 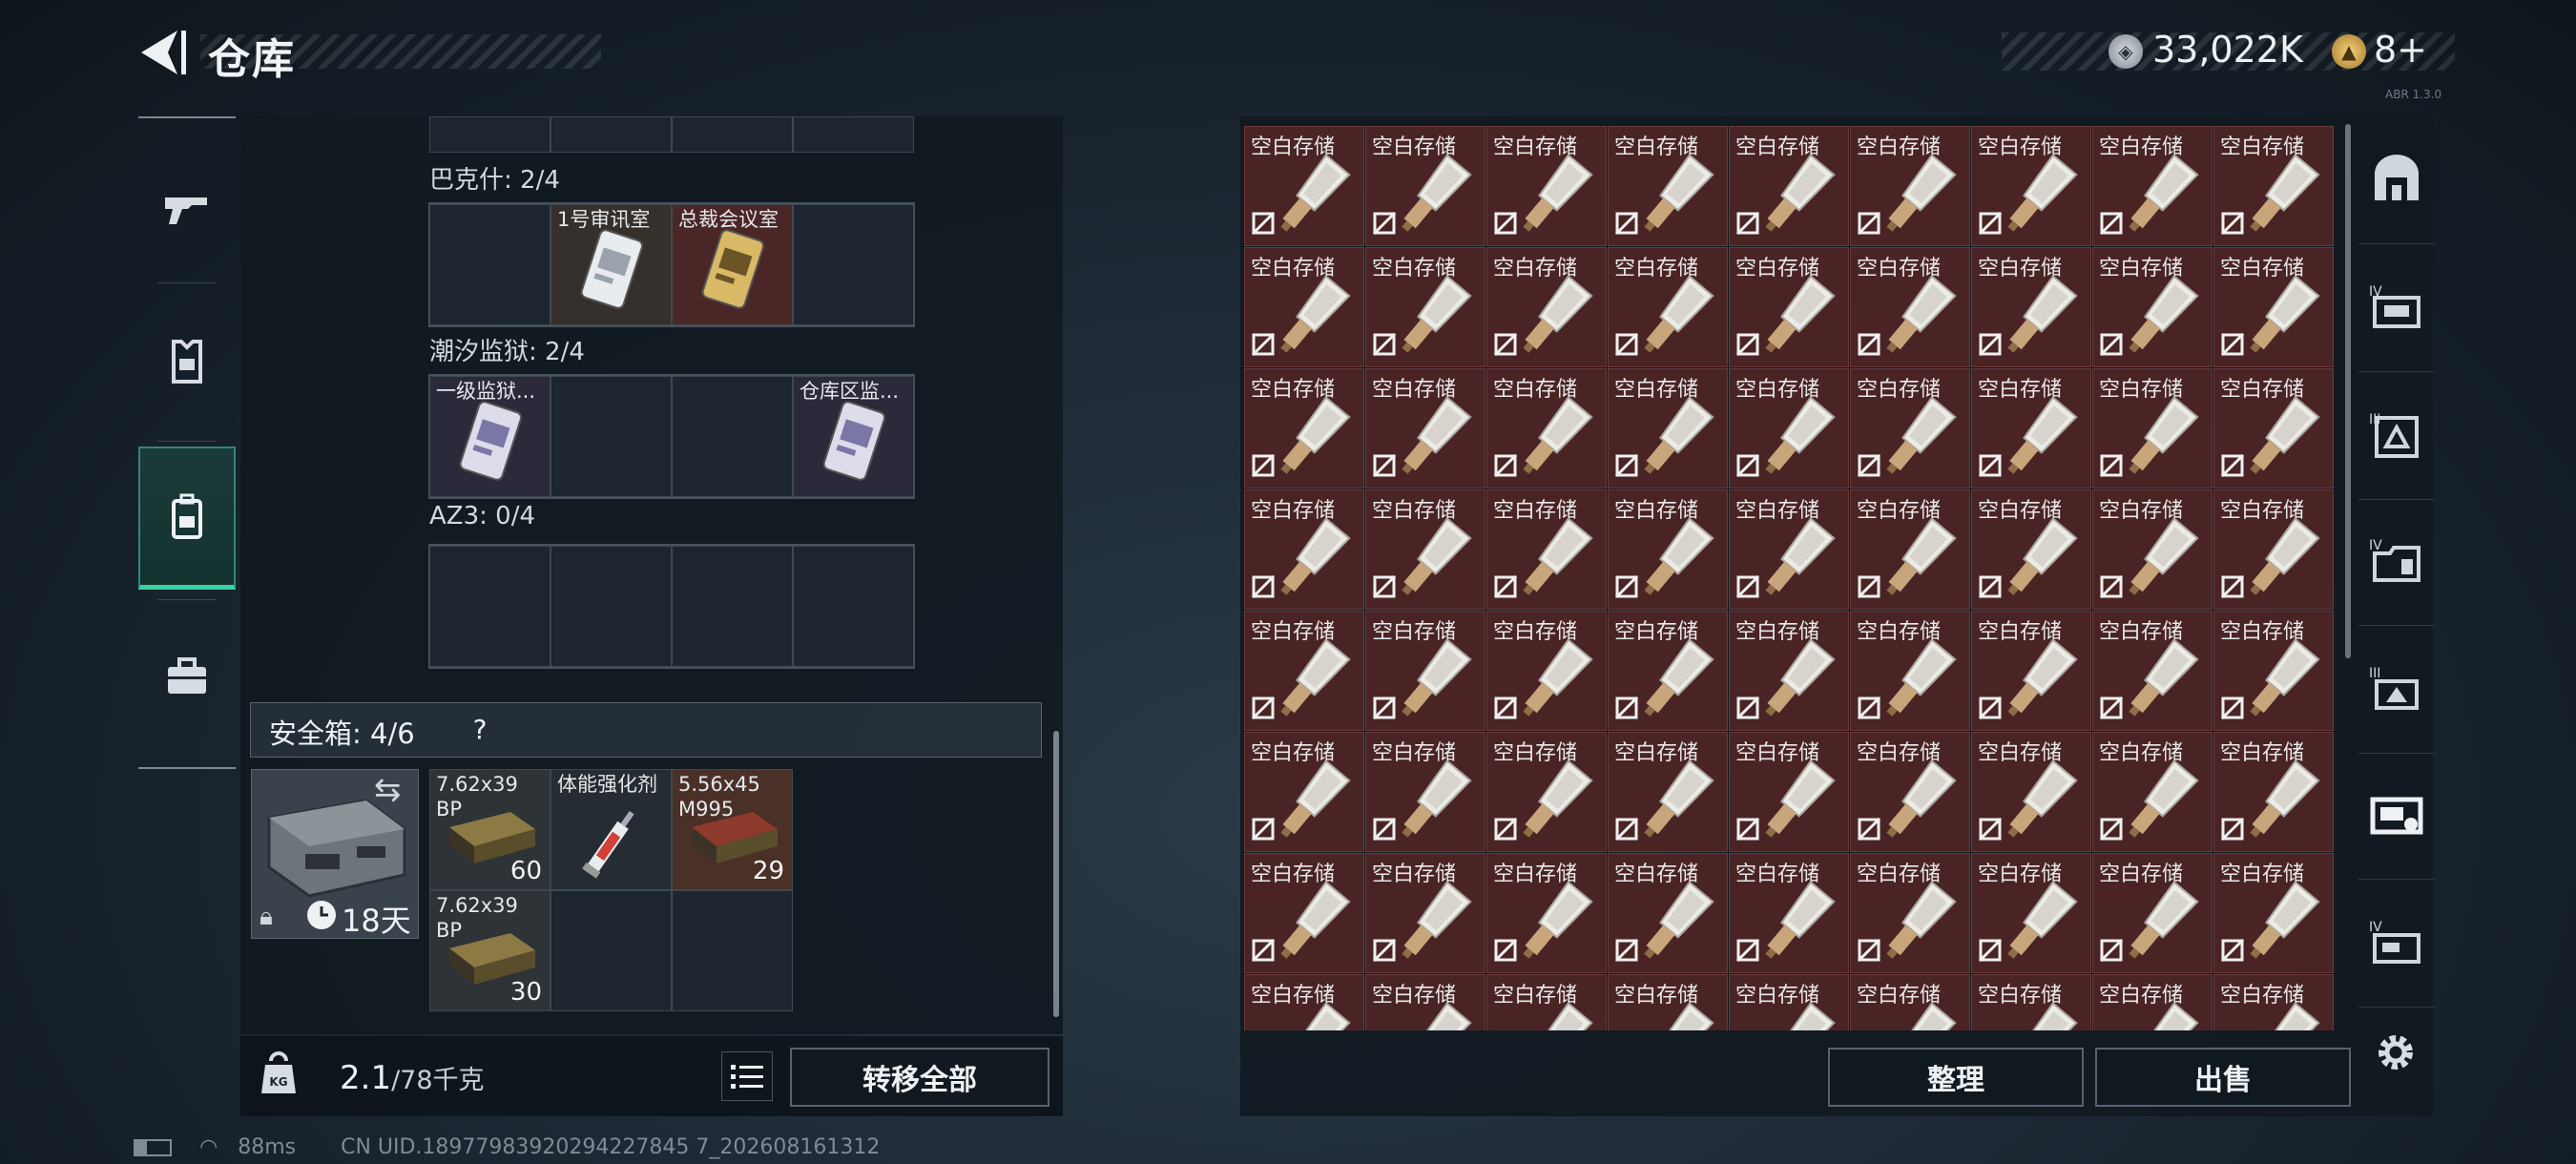 What do you see at coordinates (611, 830) in the screenshot?
I see `safe-box-slot: 体能强化剂` at bounding box center [611, 830].